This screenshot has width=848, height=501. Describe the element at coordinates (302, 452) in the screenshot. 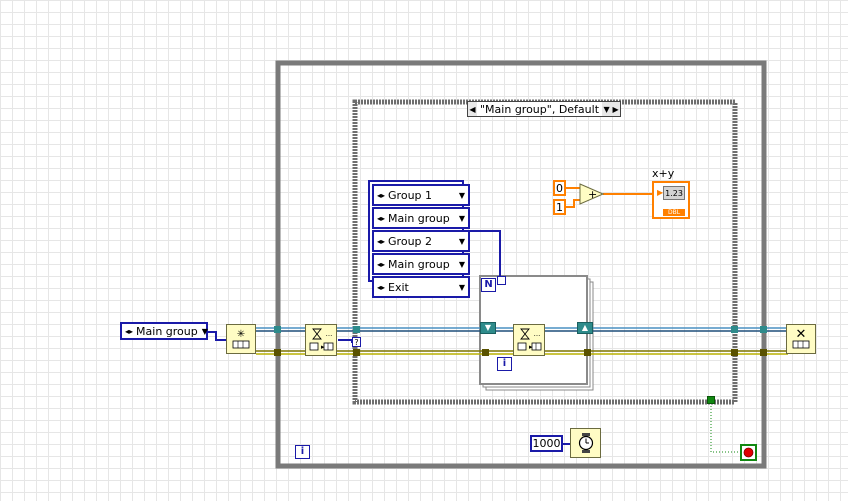

I see `while-loop-iteration-terminal: i` at that location.